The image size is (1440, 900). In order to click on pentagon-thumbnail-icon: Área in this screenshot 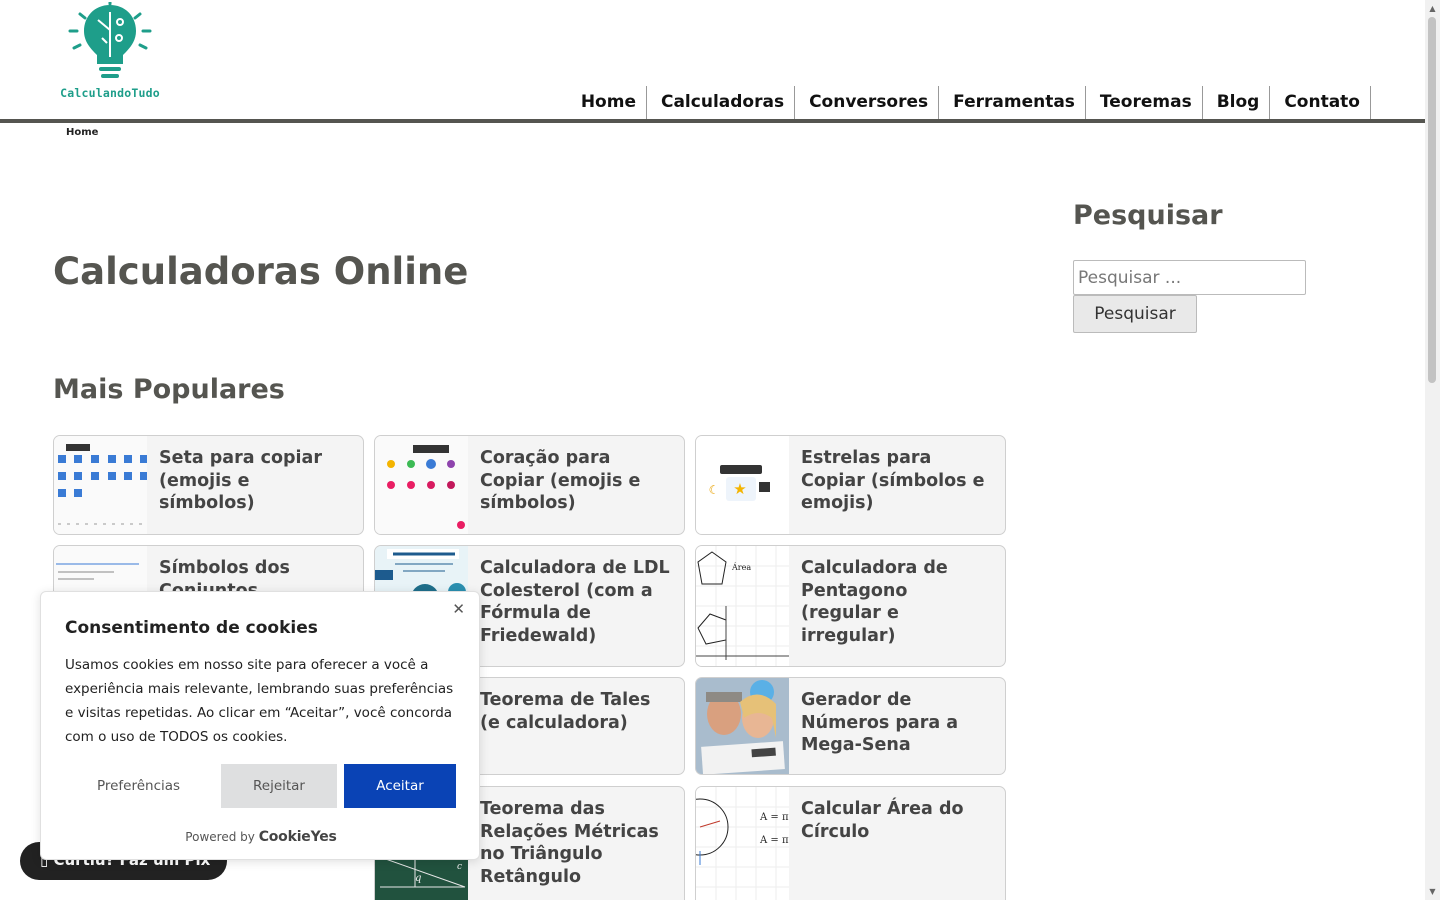, I will do `click(742, 606)`.